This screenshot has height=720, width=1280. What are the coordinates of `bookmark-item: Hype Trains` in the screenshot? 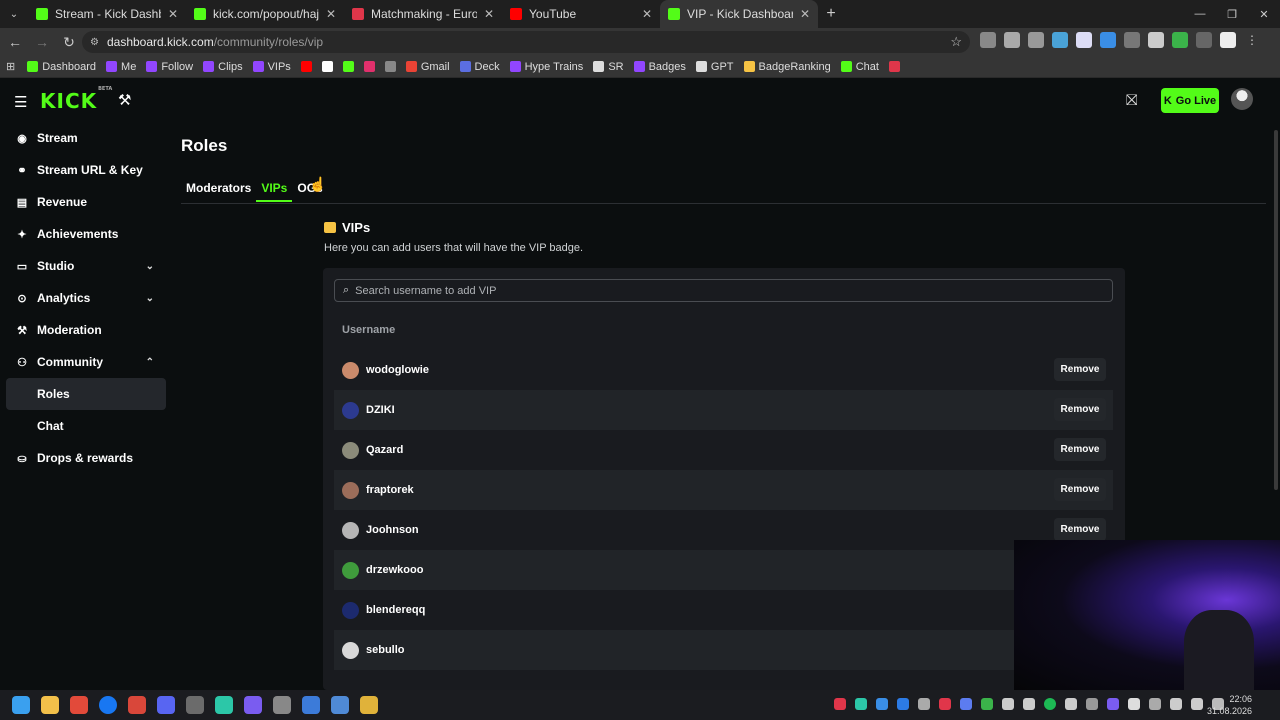 It's located at (546, 67).